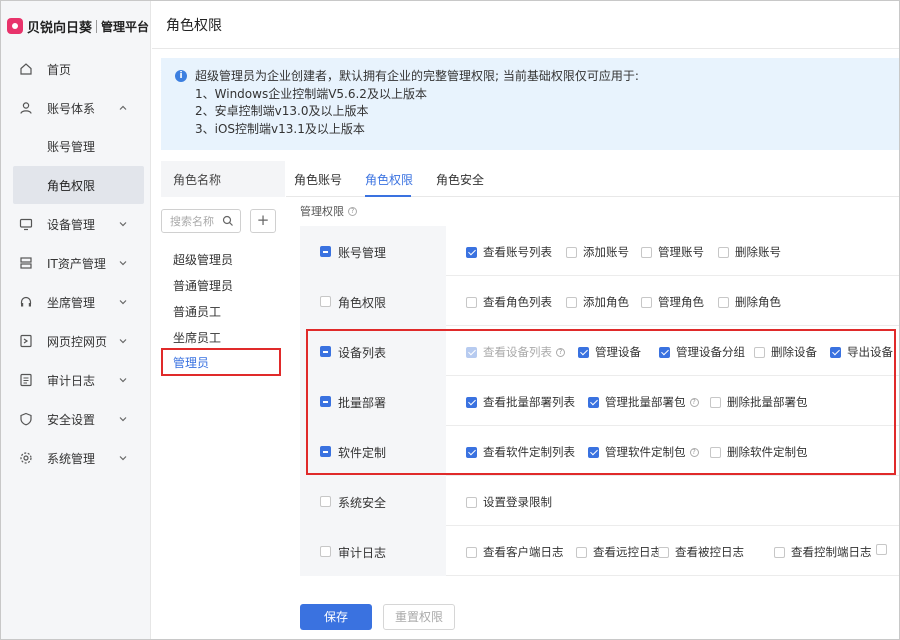 The image size is (900, 640). I want to click on sidebar-item-account-management: 账号管理, so click(78, 146).